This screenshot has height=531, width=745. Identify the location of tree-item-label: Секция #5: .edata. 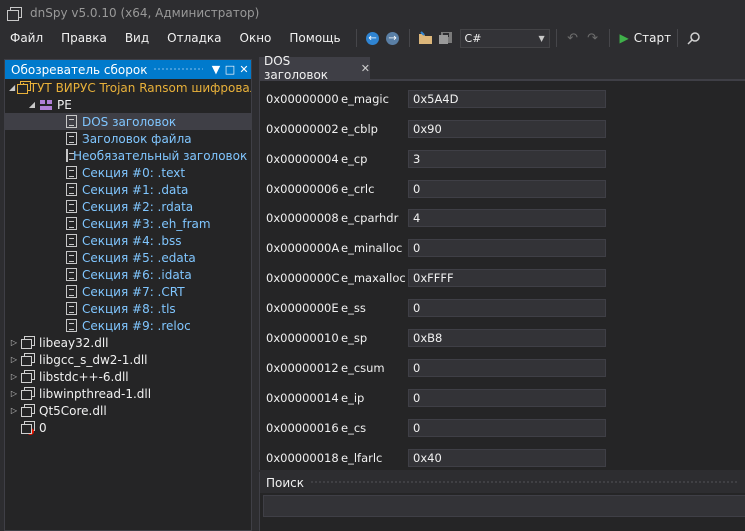
(139, 257).